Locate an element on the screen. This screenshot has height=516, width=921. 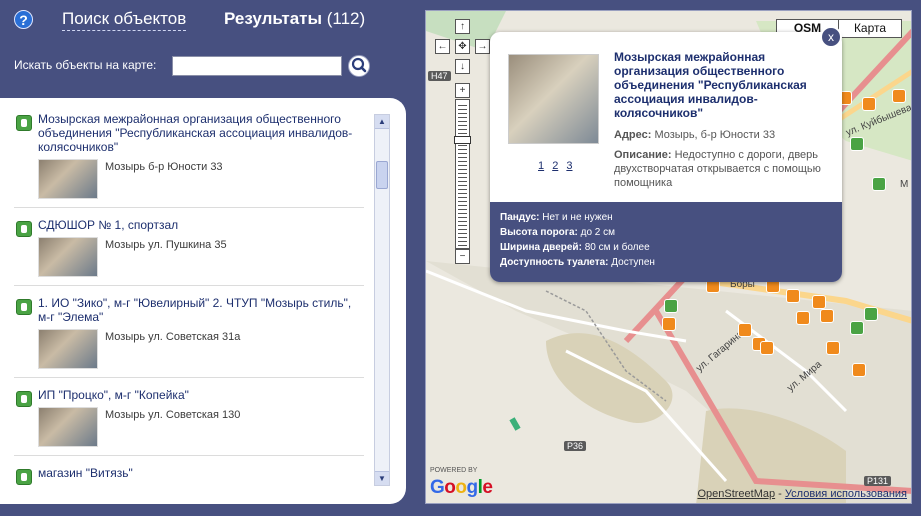
map-credit: OpenStreetMap - Условия использования is located at coordinates (802, 494).